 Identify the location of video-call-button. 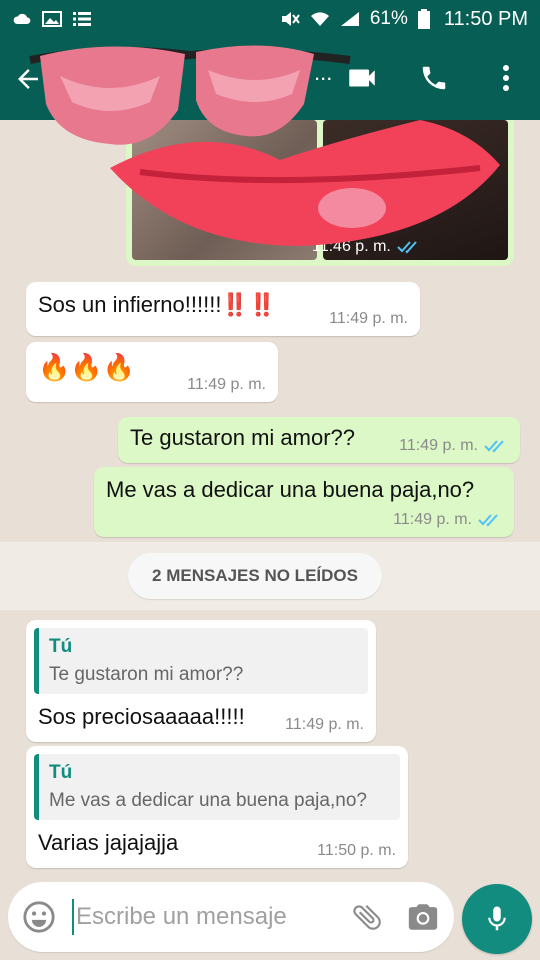
(362, 78).